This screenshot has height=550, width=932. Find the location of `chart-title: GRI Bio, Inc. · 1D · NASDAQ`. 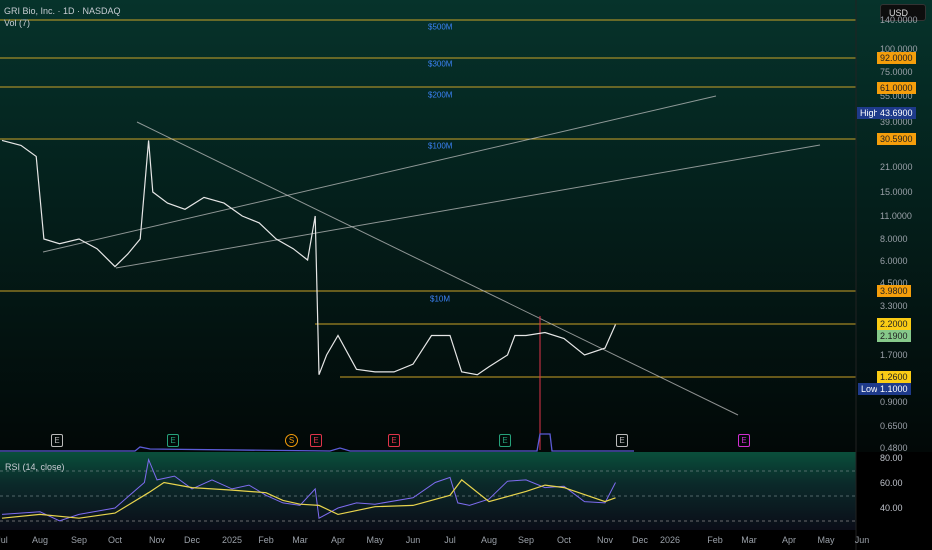

chart-title: GRI Bio, Inc. · 1D · NASDAQ is located at coordinates (62, 11).